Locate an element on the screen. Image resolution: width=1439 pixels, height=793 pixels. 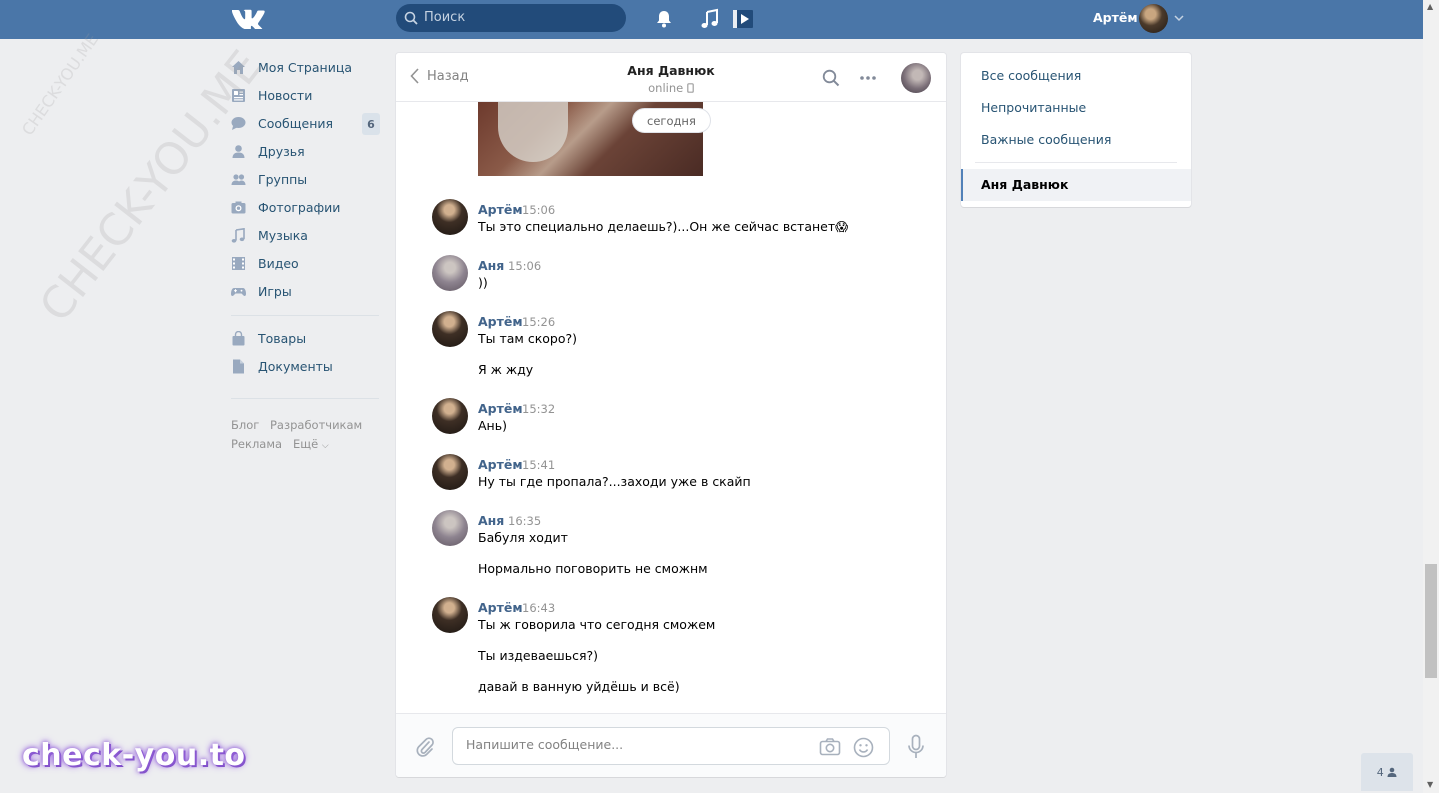
nav-item-news: Новости is located at coordinates (306, 95).